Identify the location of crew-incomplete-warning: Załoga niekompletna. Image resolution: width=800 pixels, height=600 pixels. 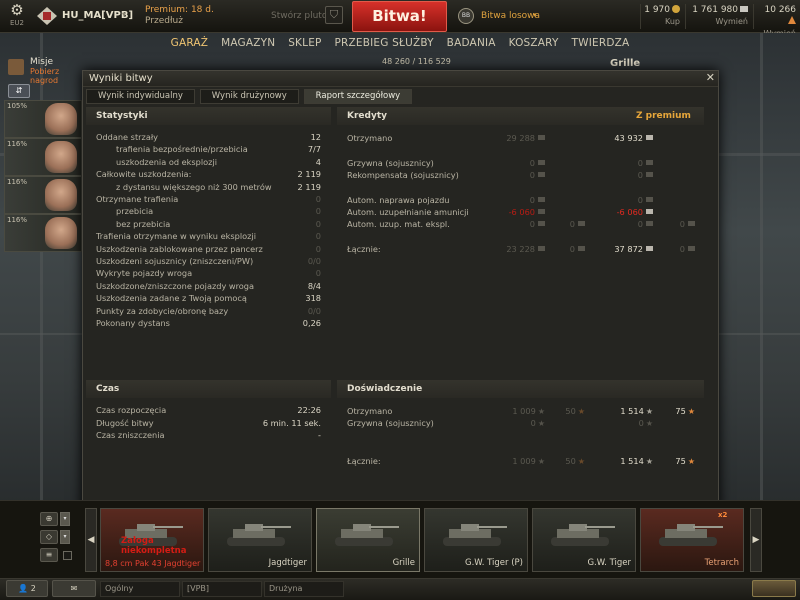
(154, 546).